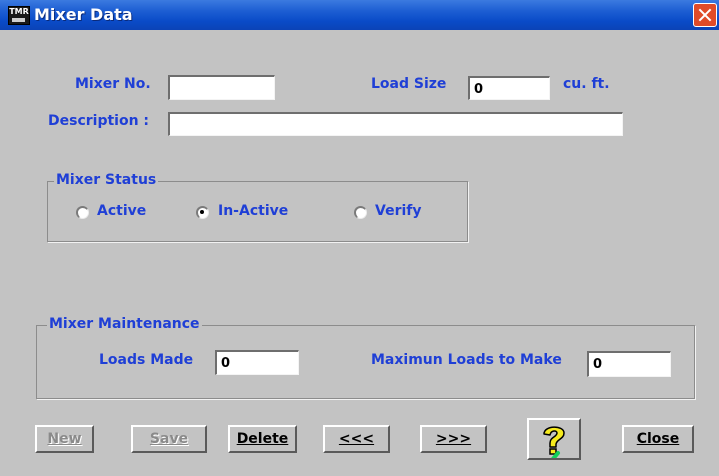  What do you see at coordinates (705, 15) in the screenshot?
I see `close-icon` at bounding box center [705, 15].